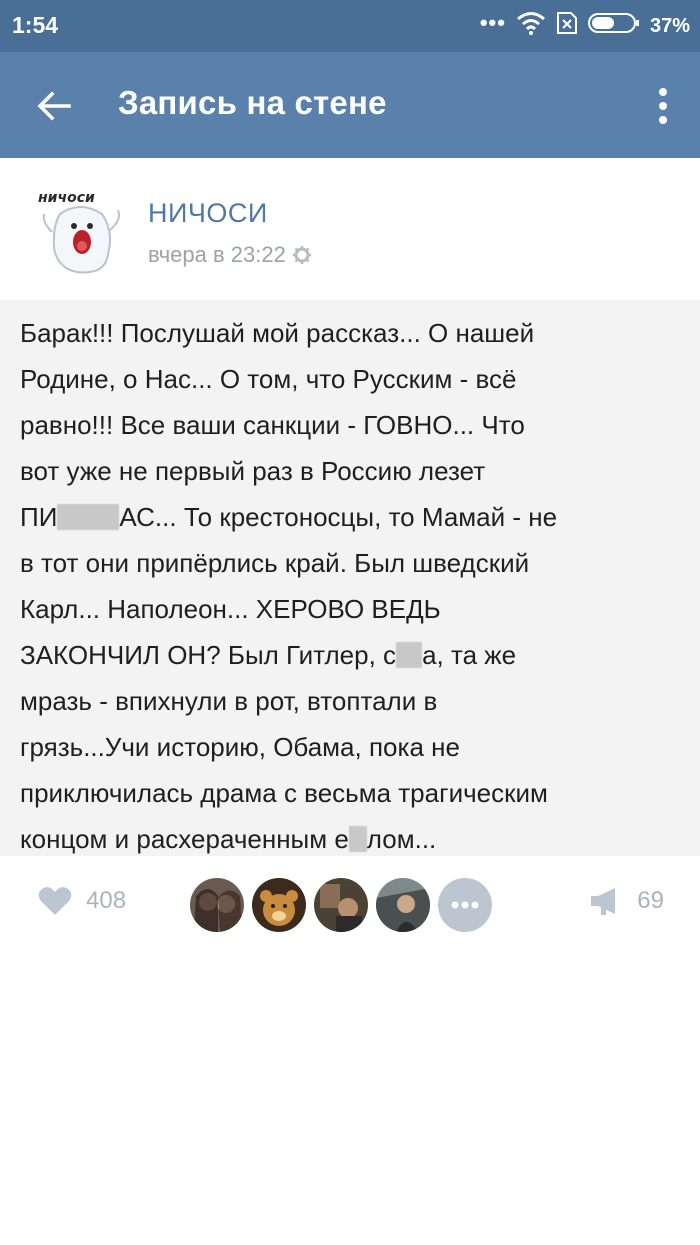 The height and width of the screenshot is (1245, 700). Describe the element at coordinates (229, 701) in the screenshot. I see `post-line: мразь - впихнули в рот, втоптали в` at that location.